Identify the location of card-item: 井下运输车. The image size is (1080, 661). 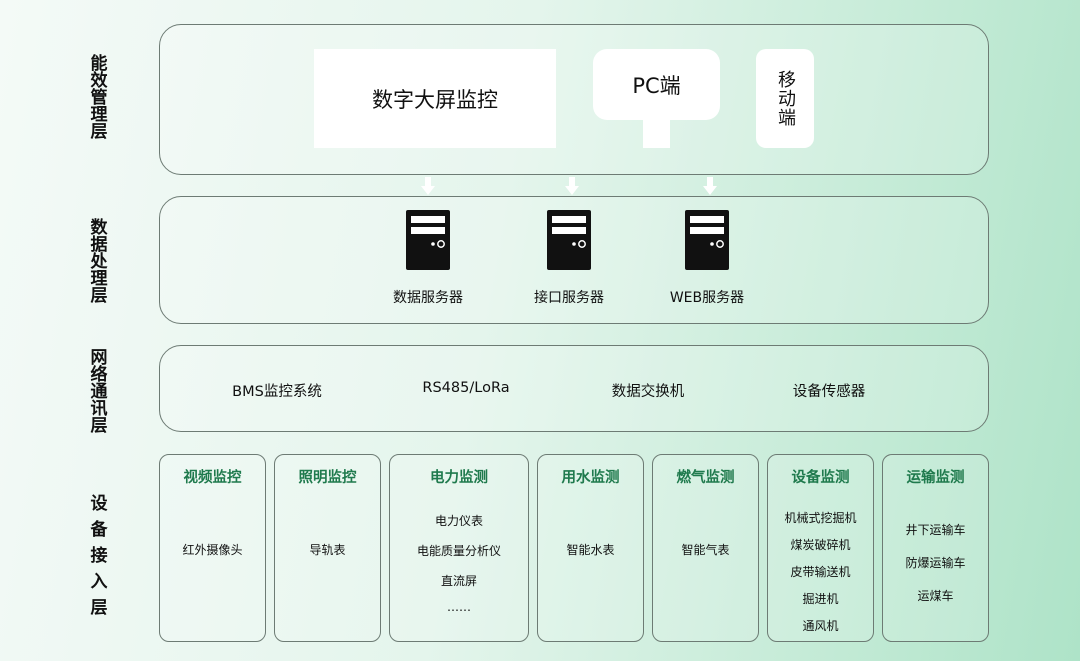
(935, 530).